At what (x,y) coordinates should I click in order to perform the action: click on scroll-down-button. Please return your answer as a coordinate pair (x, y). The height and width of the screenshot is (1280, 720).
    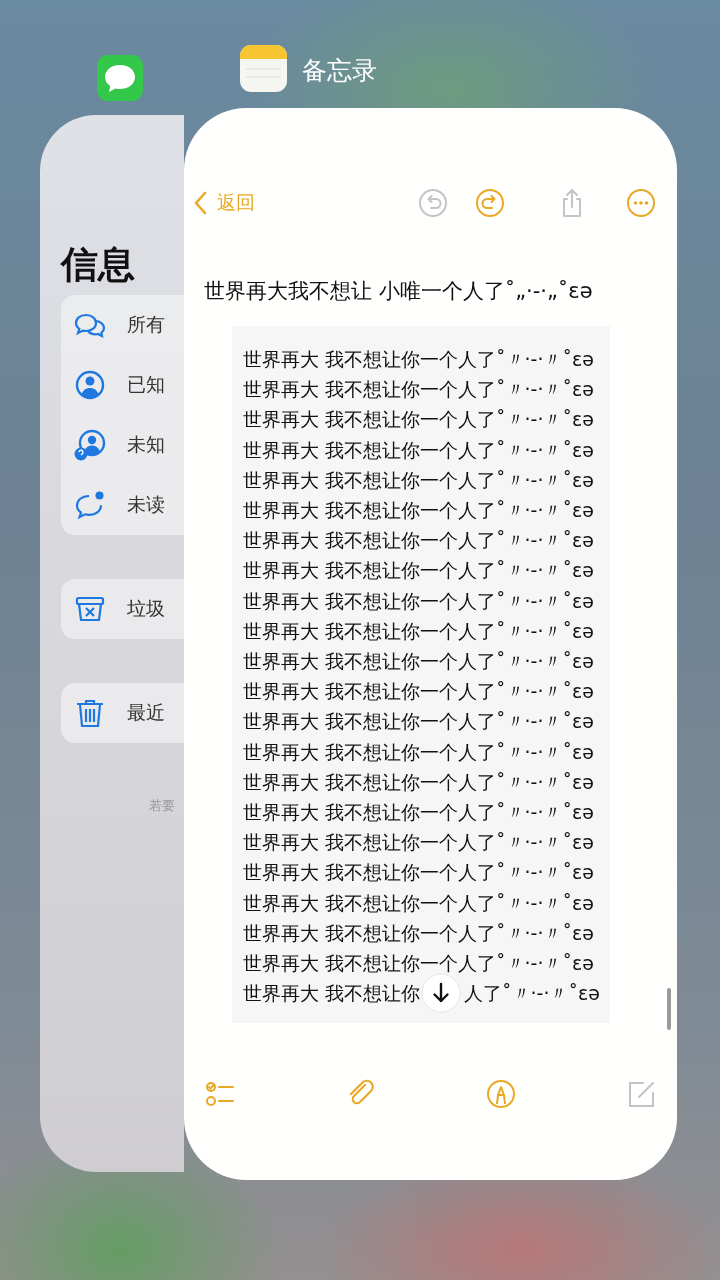
    Looking at the image, I should click on (441, 993).